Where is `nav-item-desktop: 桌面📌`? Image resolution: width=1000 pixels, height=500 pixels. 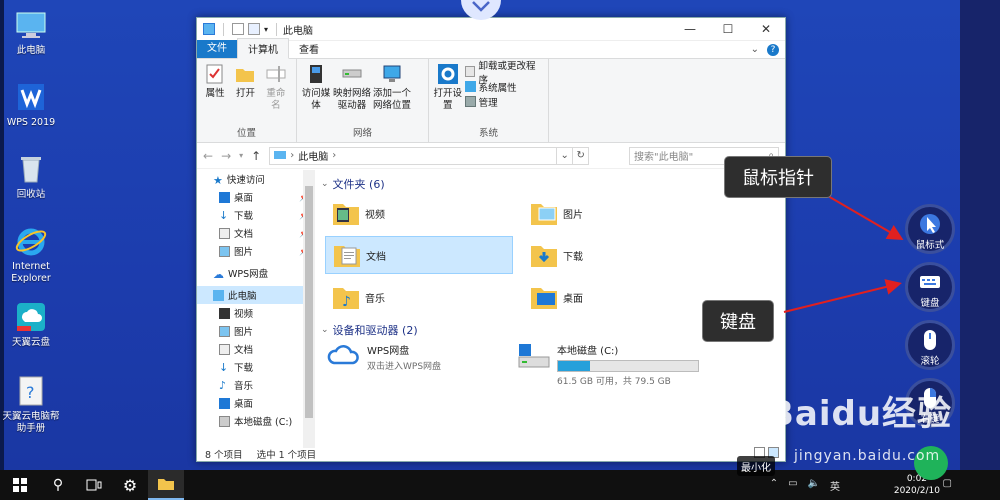 nav-item-desktop: 桌面📌 is located at coordinates (255, 197).